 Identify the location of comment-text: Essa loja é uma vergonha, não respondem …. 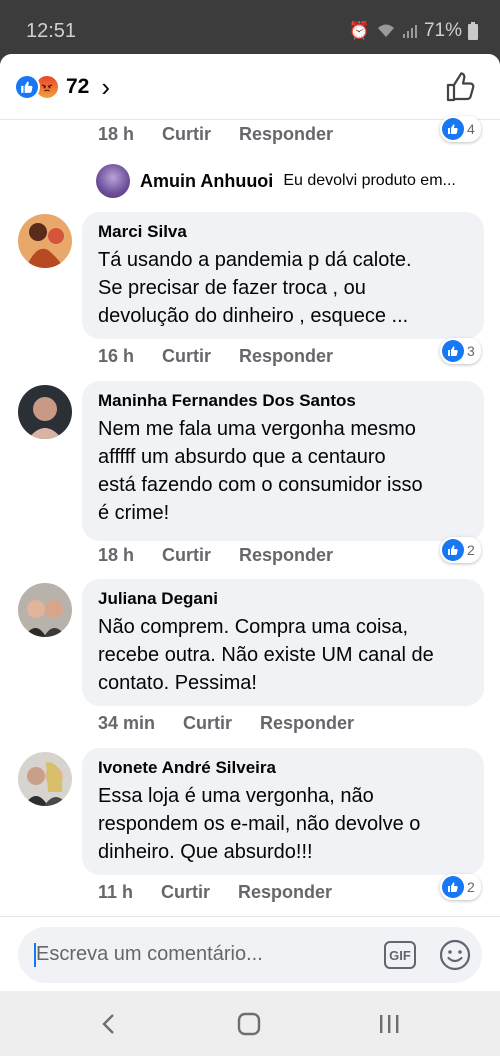
(259, 824).